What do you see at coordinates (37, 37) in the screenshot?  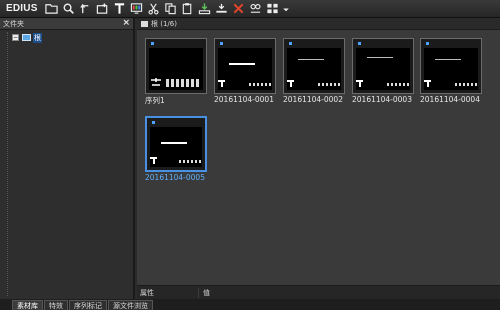 I see `tree-item-label: 根` at bounding box center [37, 37].